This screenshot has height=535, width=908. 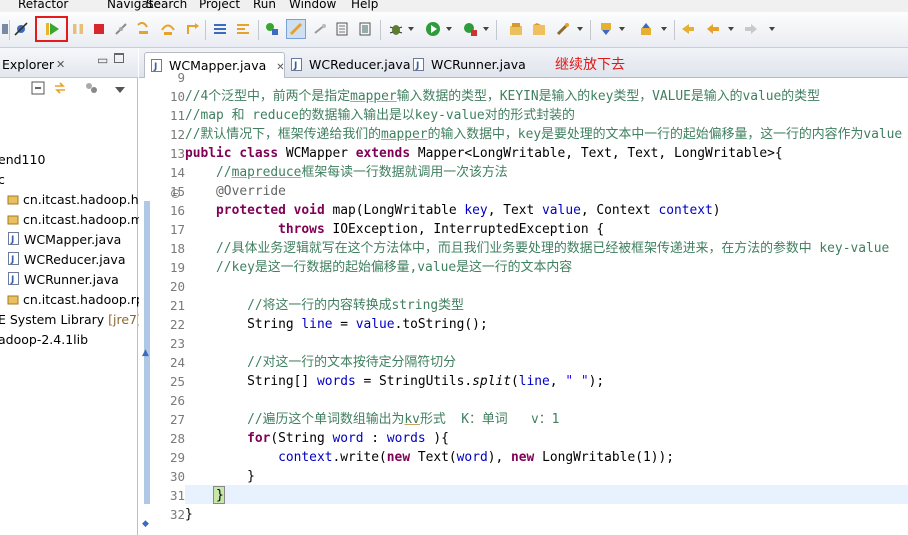 What do you see at coordinates (243, 29) in the screenshot?
I see `use-step-filters-icon` at bounding box center [243, 29].